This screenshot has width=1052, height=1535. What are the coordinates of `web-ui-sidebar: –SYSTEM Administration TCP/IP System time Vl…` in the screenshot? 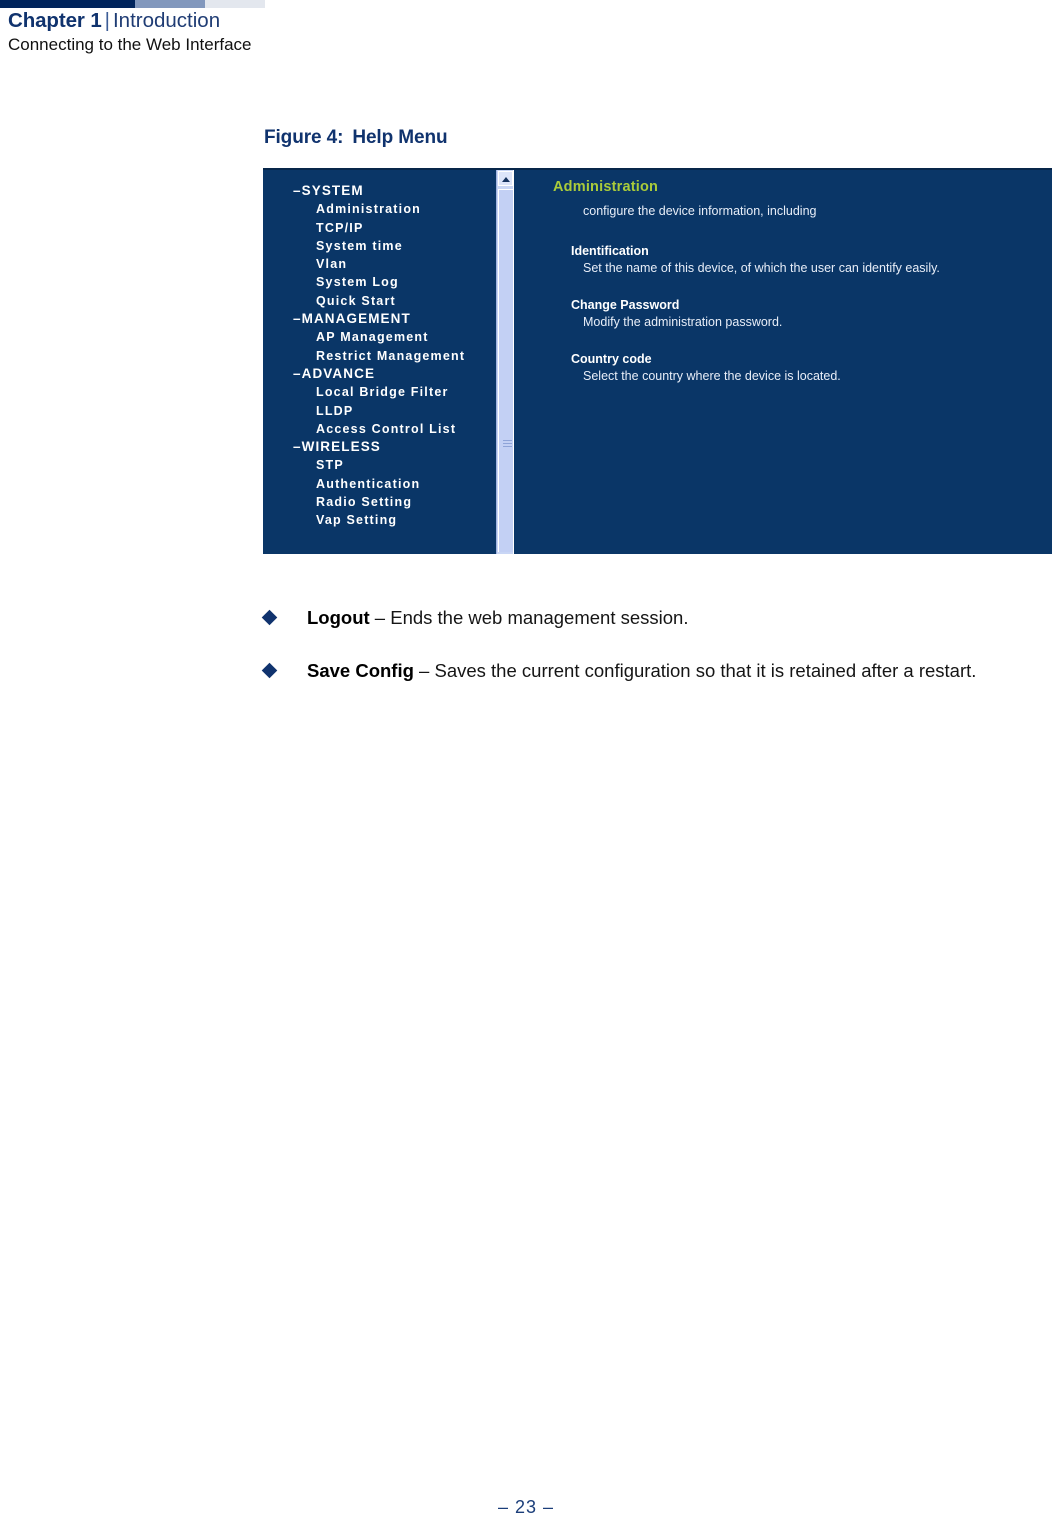 It's located at (379, 362).